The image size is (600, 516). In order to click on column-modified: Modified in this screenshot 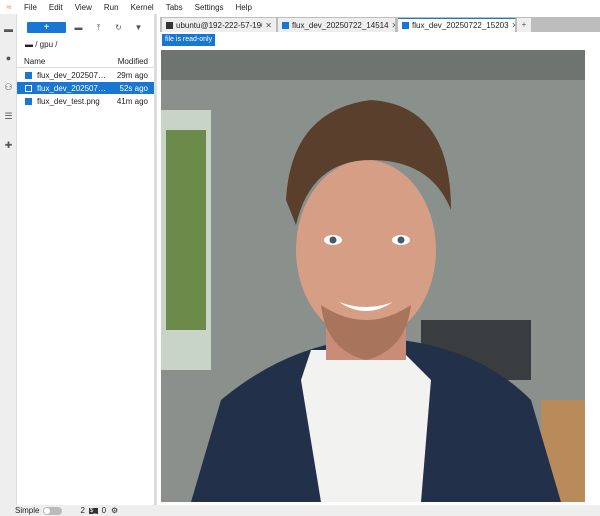, I will do `click(136, 61)`.